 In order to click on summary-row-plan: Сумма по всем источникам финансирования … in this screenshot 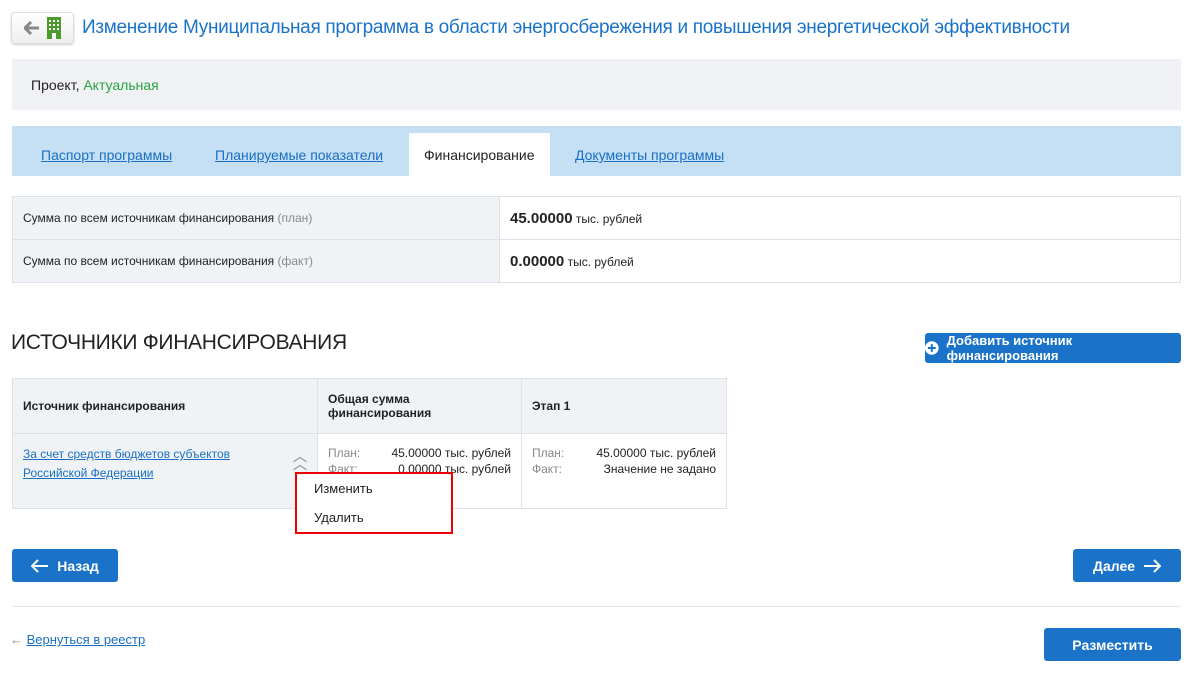, I will do `click(596, 218)`.